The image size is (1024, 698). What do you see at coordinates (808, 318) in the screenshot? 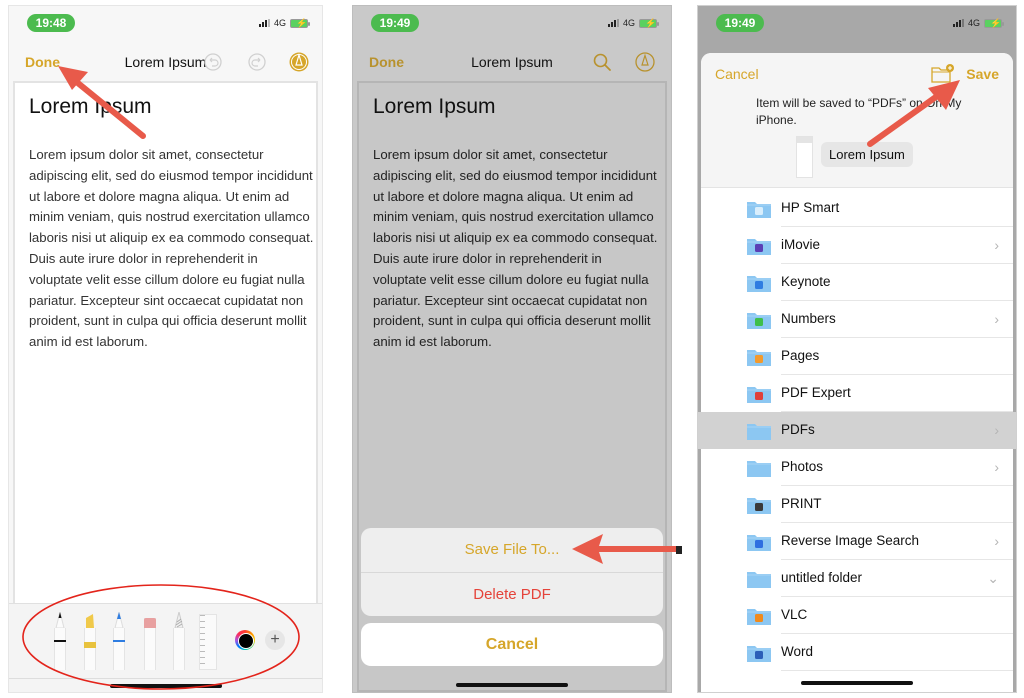
I see `folder-name: Numbers` at bounding box center [808, 318].